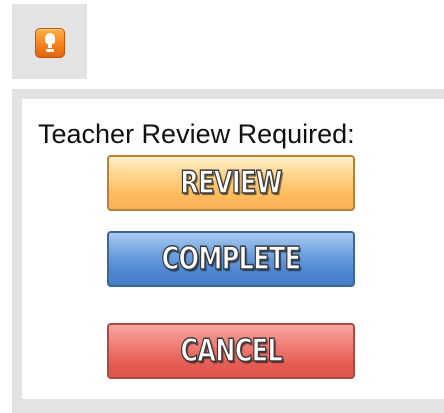 This screenshot has width=444, height=413. I want to click on complete-button-label: COMPLETE, so click(231, 259).